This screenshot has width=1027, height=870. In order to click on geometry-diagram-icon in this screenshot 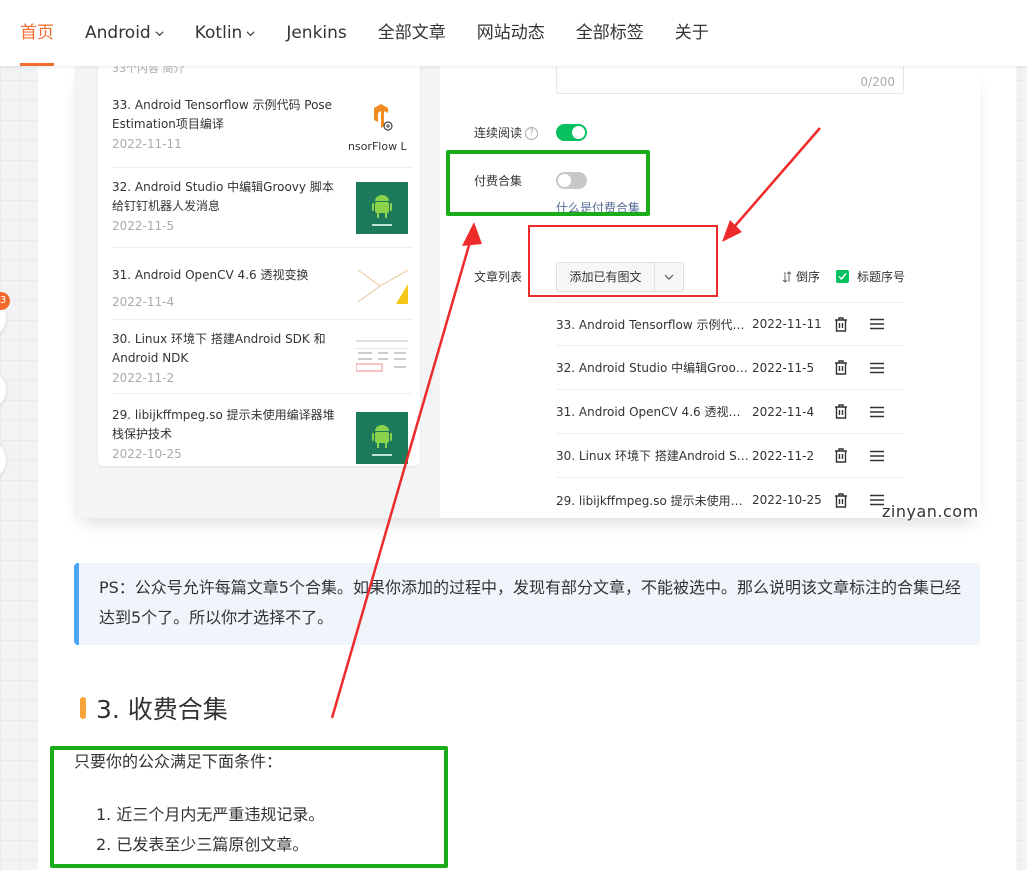, I will do `click(383, 286)`.